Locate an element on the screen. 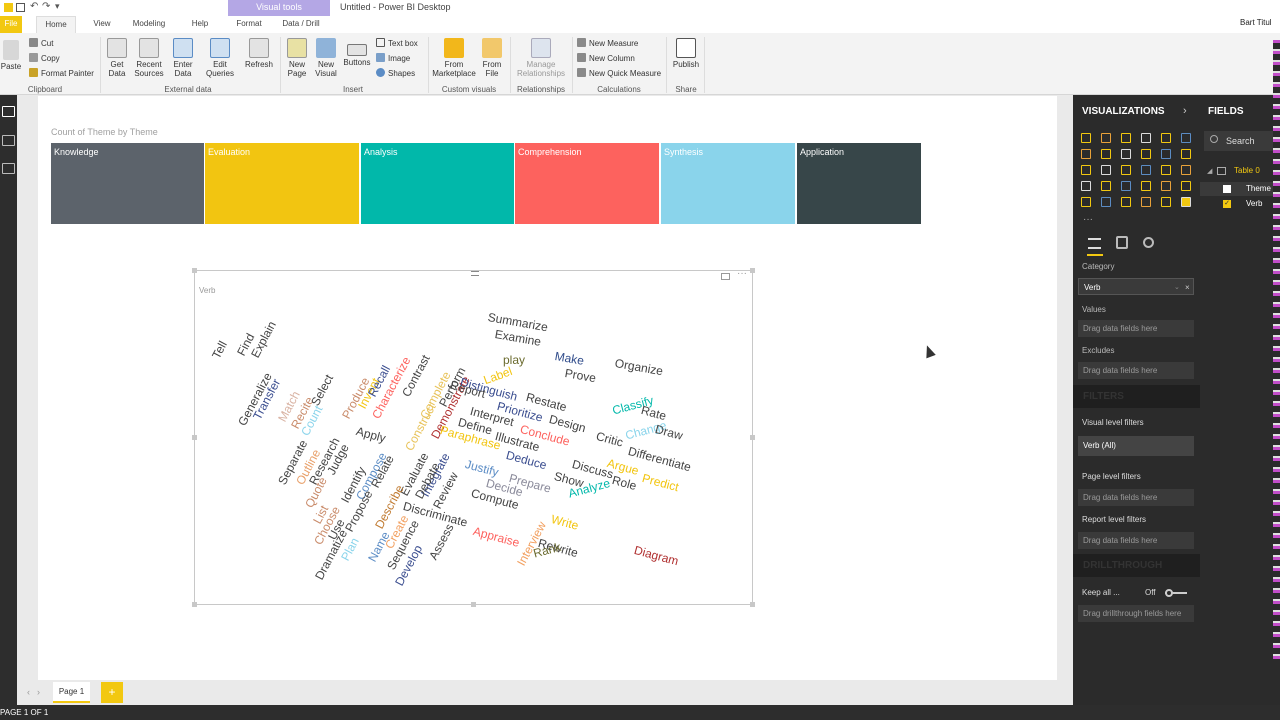 Image resolution: width=1280 pixels, height=720 pixels. scroll-right-icon: › is located at coordinates (38, 692).